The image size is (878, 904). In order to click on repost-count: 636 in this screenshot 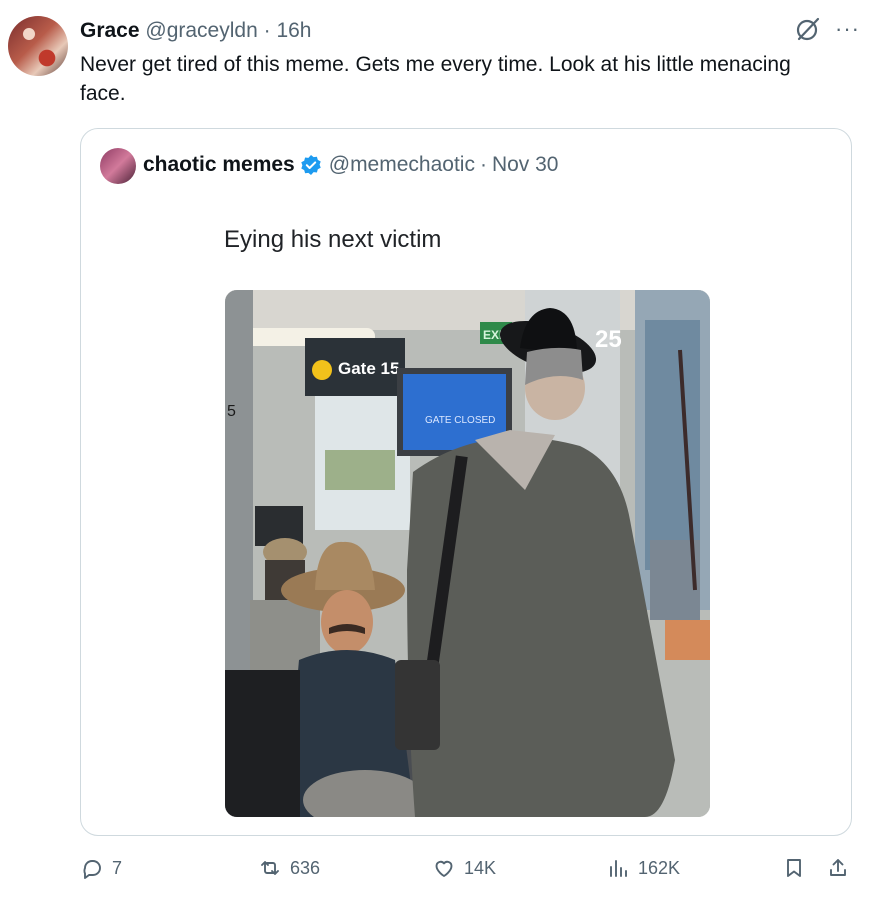, I will do `click(305, 867)`.